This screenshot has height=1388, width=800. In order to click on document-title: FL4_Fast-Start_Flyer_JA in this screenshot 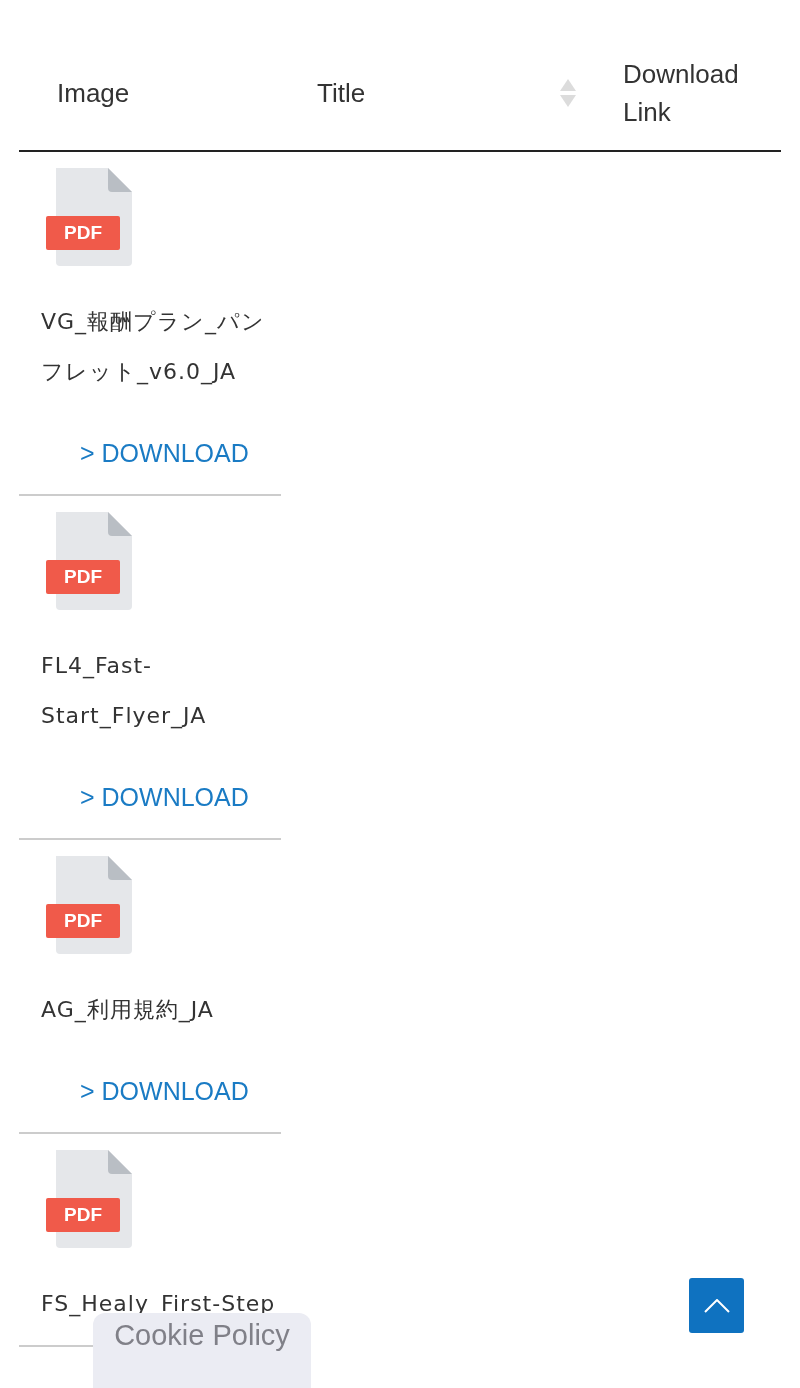, I will do `click(124, 691)`.